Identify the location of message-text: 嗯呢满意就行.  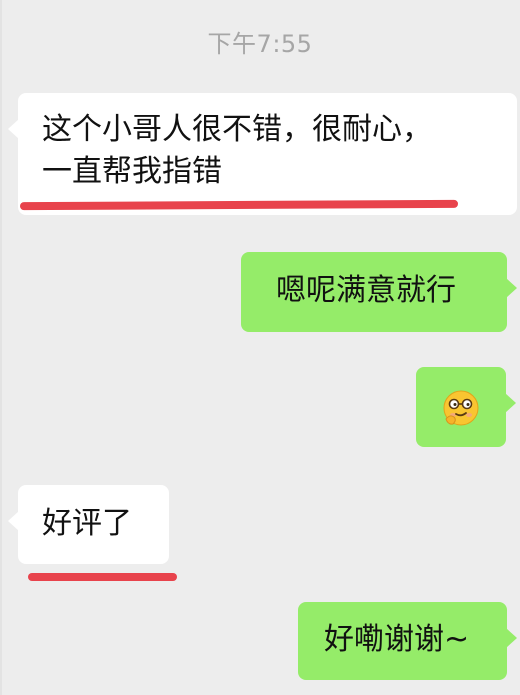
(366, 290).